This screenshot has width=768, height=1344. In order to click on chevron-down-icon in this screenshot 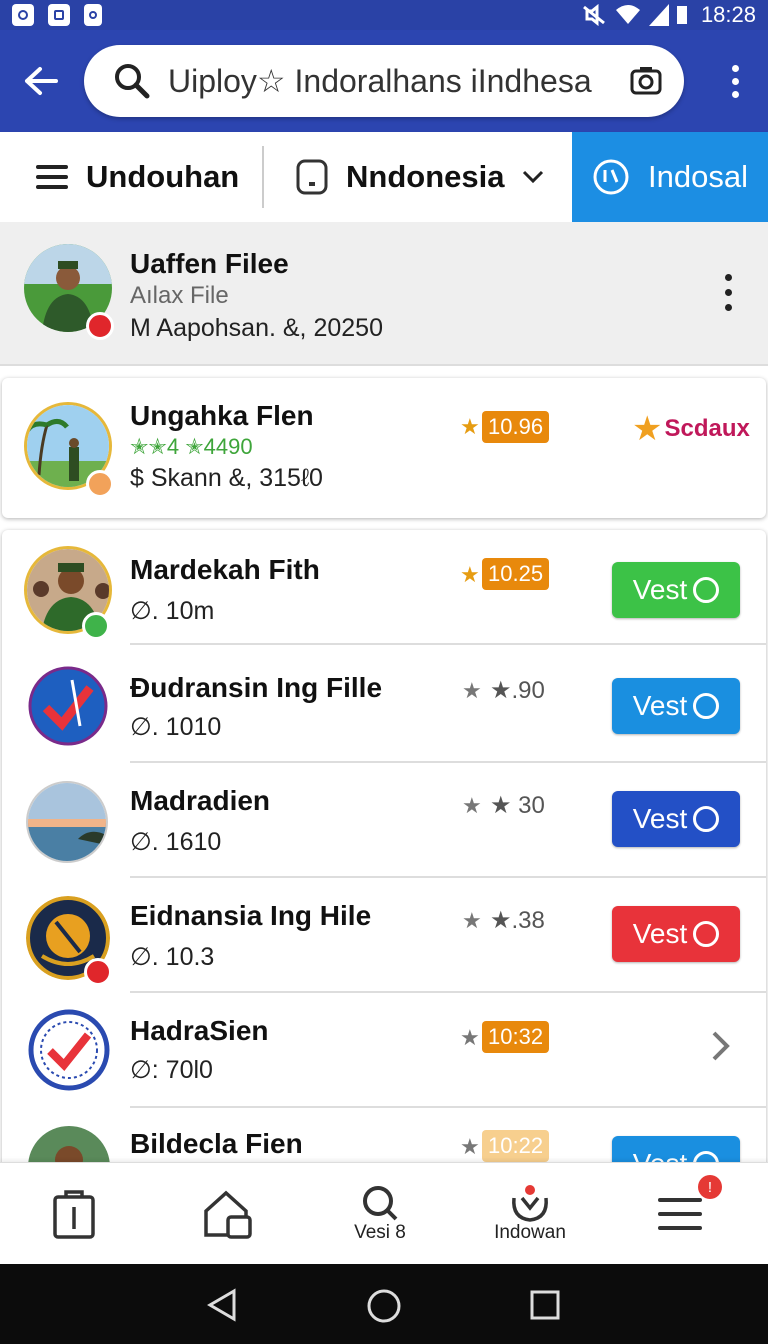, I will do `click(533, 177)`.